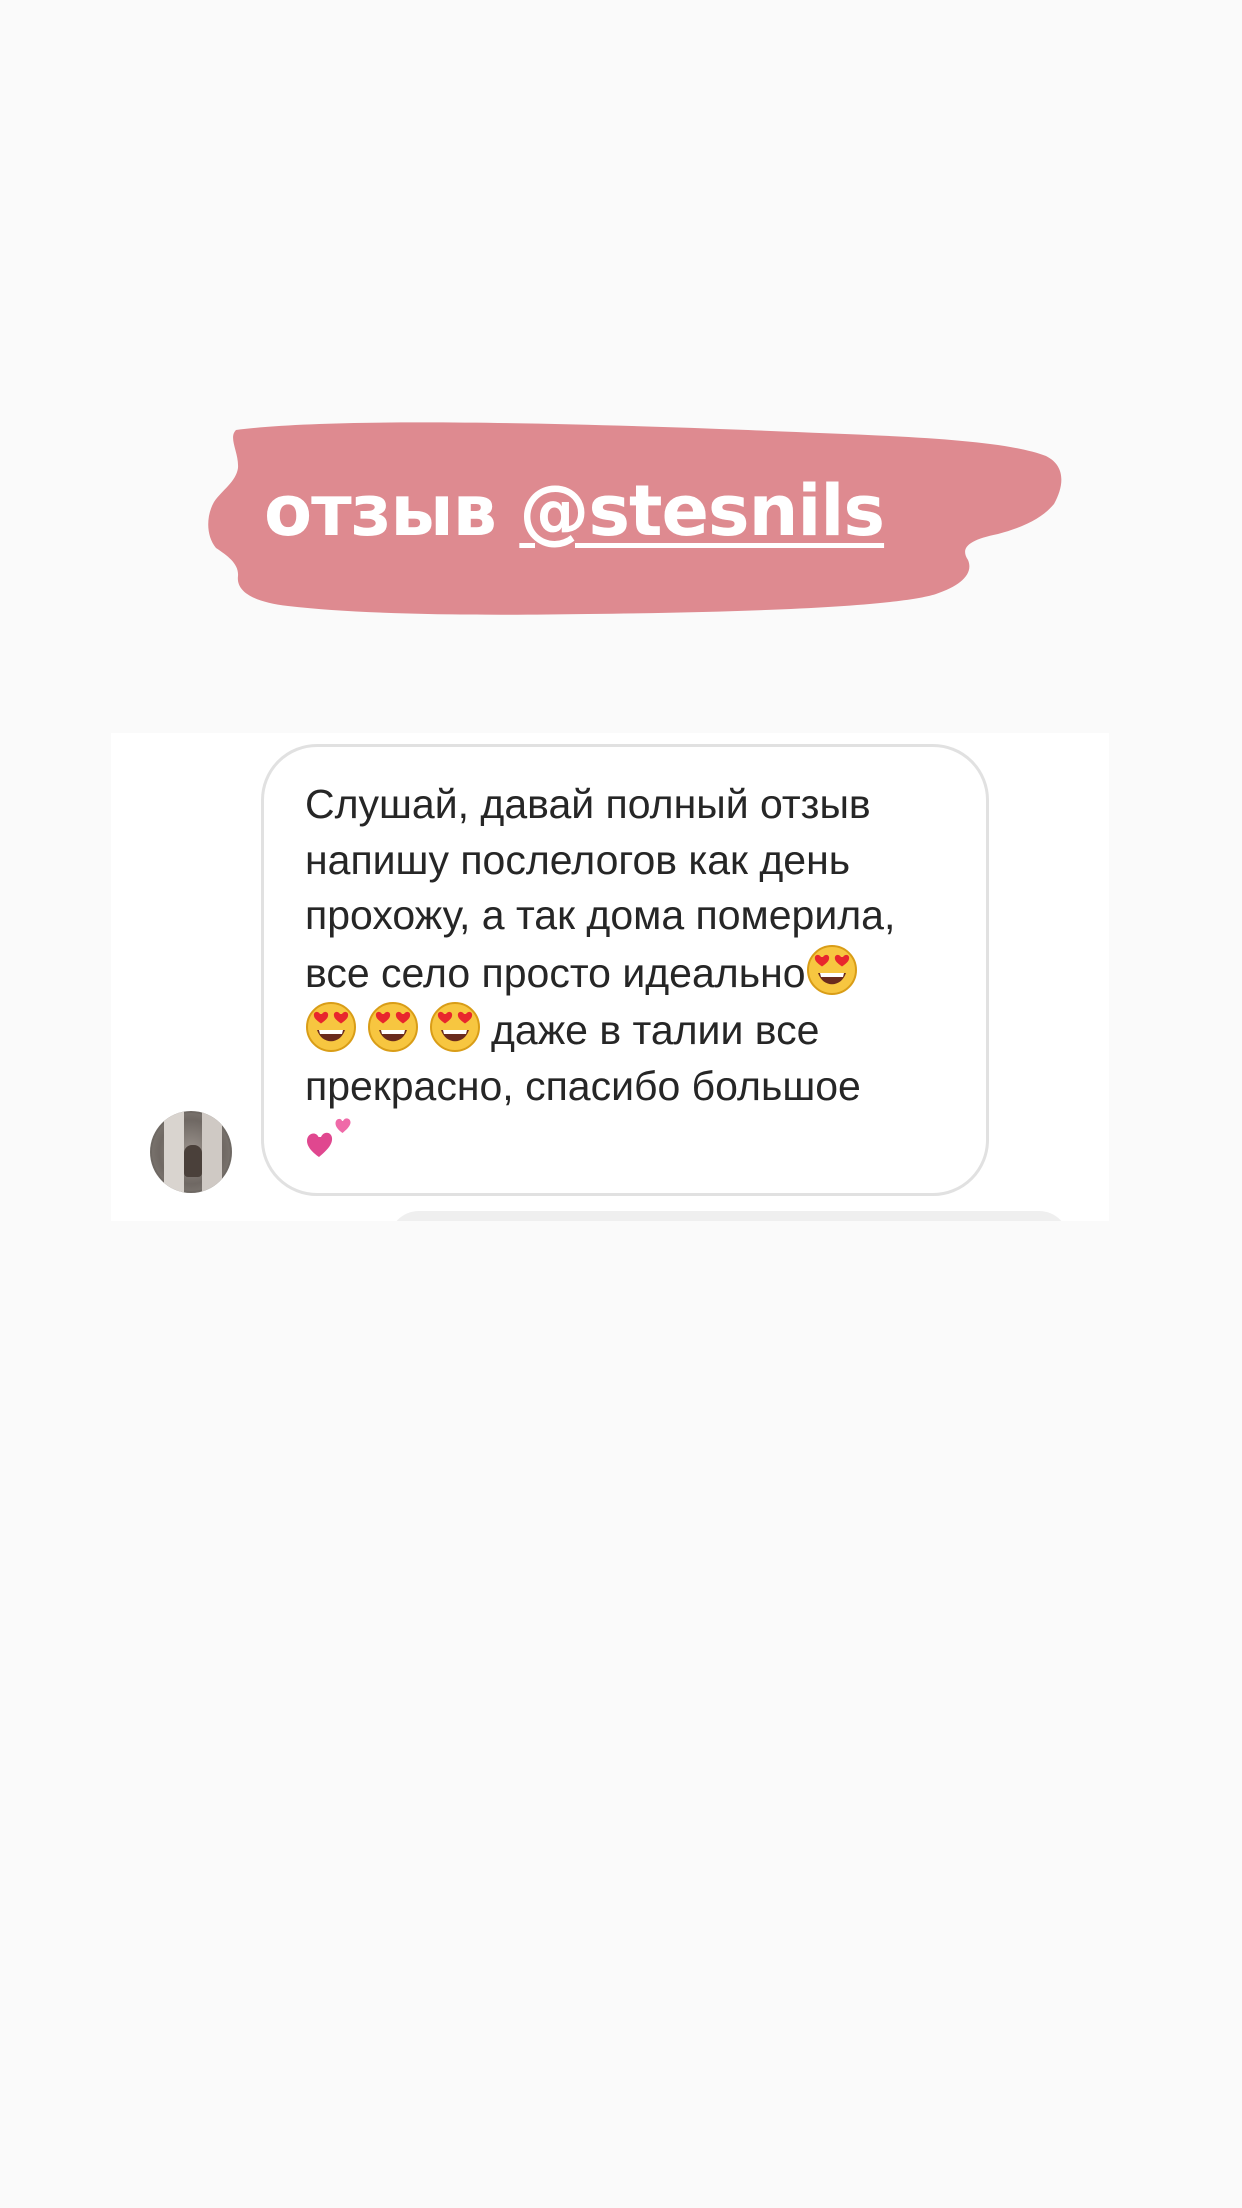 This screenshot has height=2208, width=1242. What do you see at coordinates (392, 511) in the screenshot?
I see `title-prefix: отзыв` at bounding box center [392, 511].